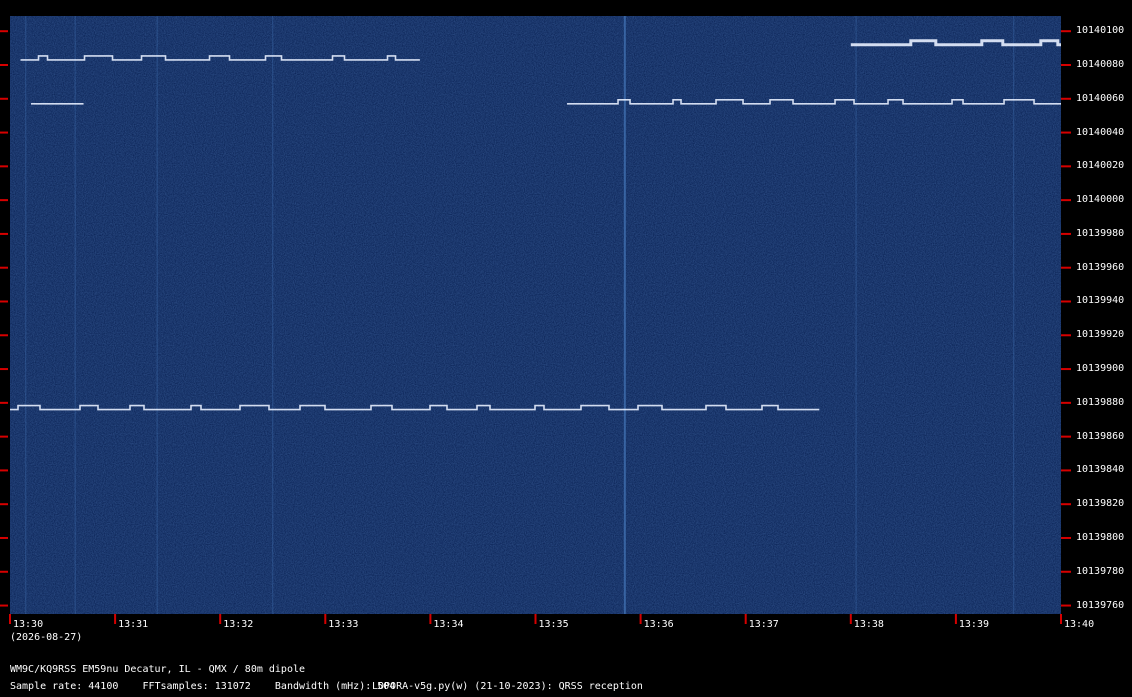  I want to click on x-tick-label: 13:38, so click(868, 624).